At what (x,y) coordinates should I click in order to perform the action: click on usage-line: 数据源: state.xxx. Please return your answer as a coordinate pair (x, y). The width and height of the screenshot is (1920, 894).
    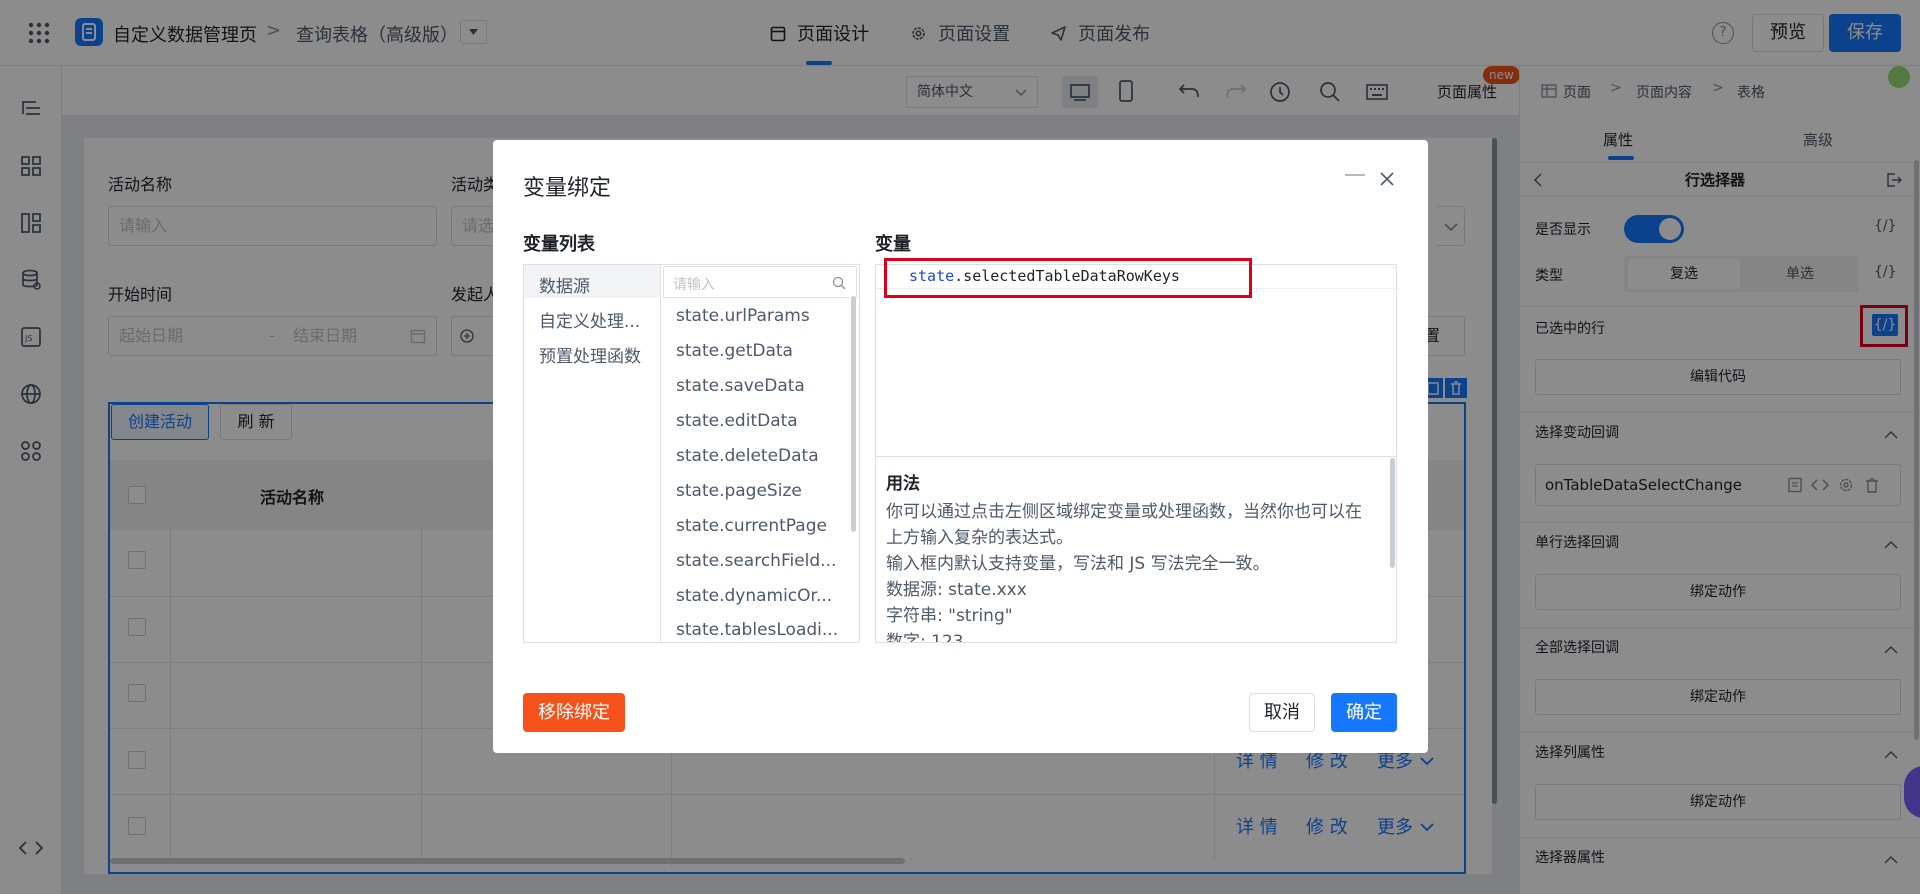
    Looking at the image, I should click on (956, 590).